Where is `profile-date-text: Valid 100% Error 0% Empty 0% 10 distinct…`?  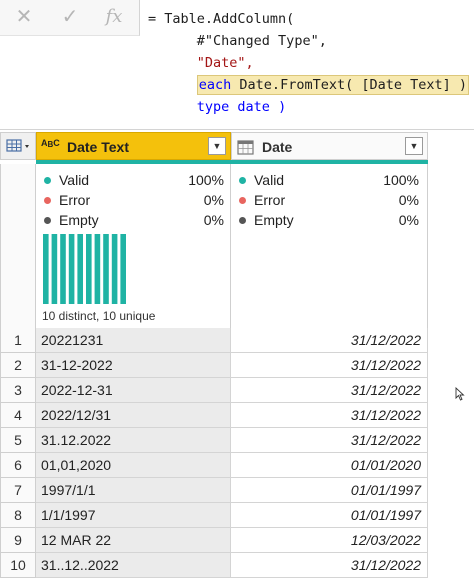
profile-date-text: Valid 100% Error 0% Empty 0% 10 distinct… is located at coordinates (133, 246).